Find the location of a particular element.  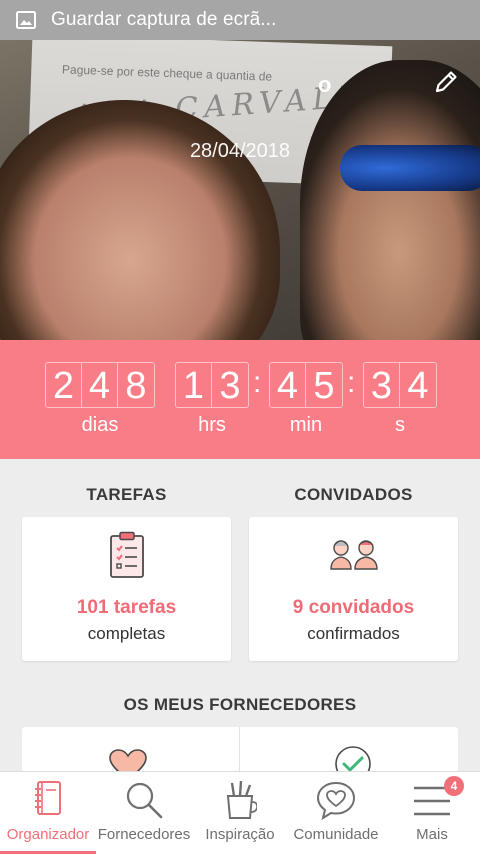

clipboard-icon is located at coordinates (127, 554).